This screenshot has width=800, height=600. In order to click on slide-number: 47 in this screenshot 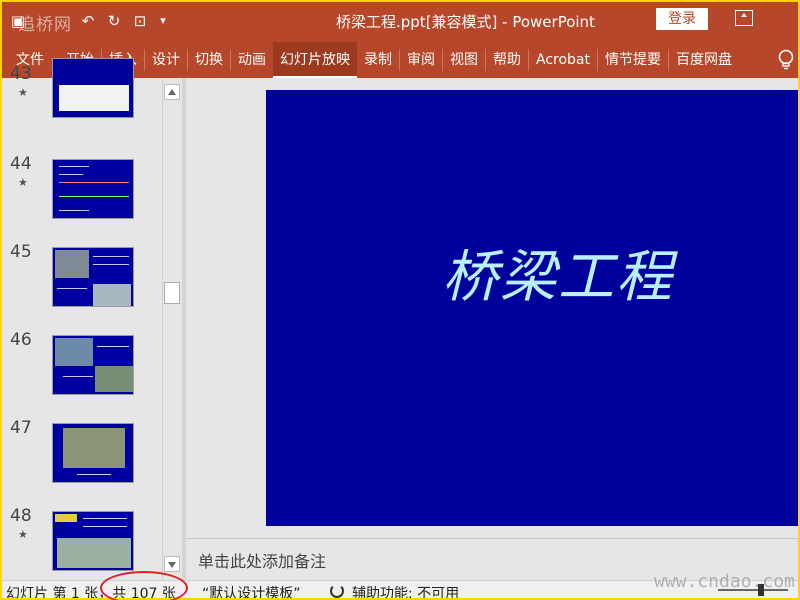, I will do `click(21, 428)`.